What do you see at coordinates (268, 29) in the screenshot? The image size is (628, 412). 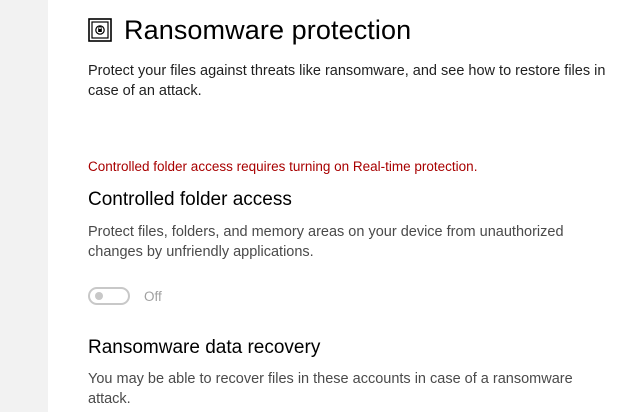 I see `page-title: Ransomware protection` at bounding box center [268, 29].